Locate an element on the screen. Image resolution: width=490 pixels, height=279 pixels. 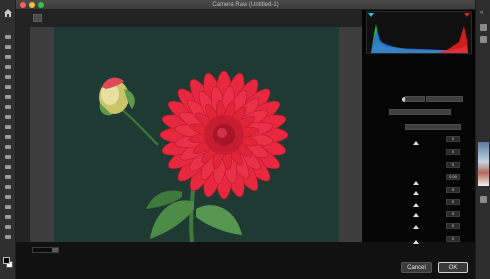
crop-icon is located at coordinates (8, 77).